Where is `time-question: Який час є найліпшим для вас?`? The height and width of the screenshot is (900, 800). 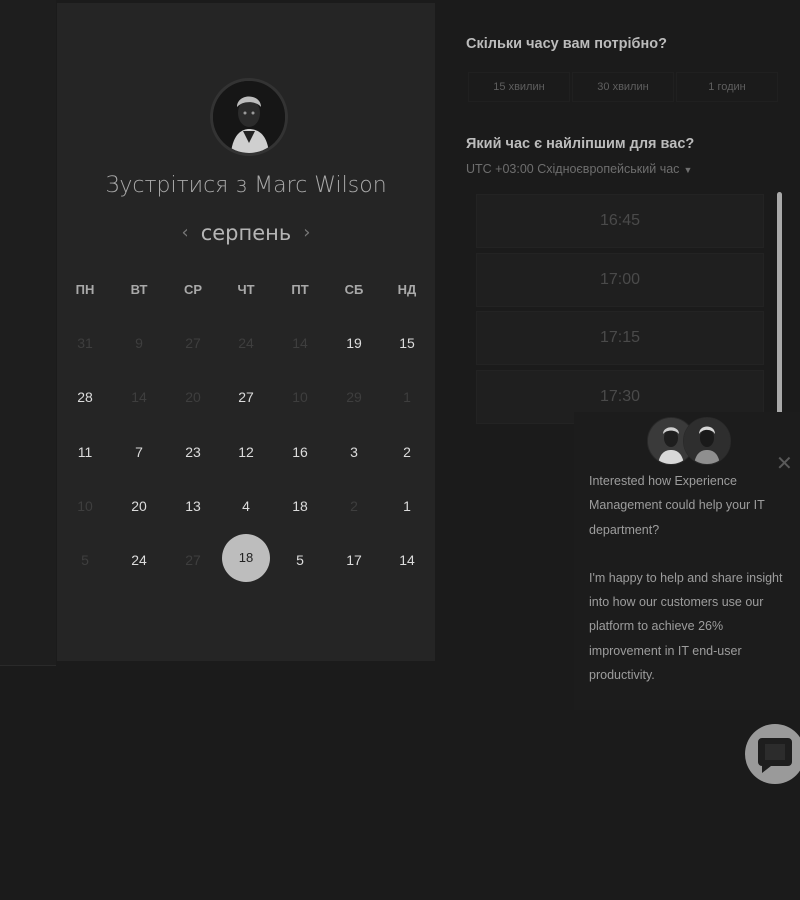 time-question: Який час є найліпшим для вас? is located at coordinates (580, 144).